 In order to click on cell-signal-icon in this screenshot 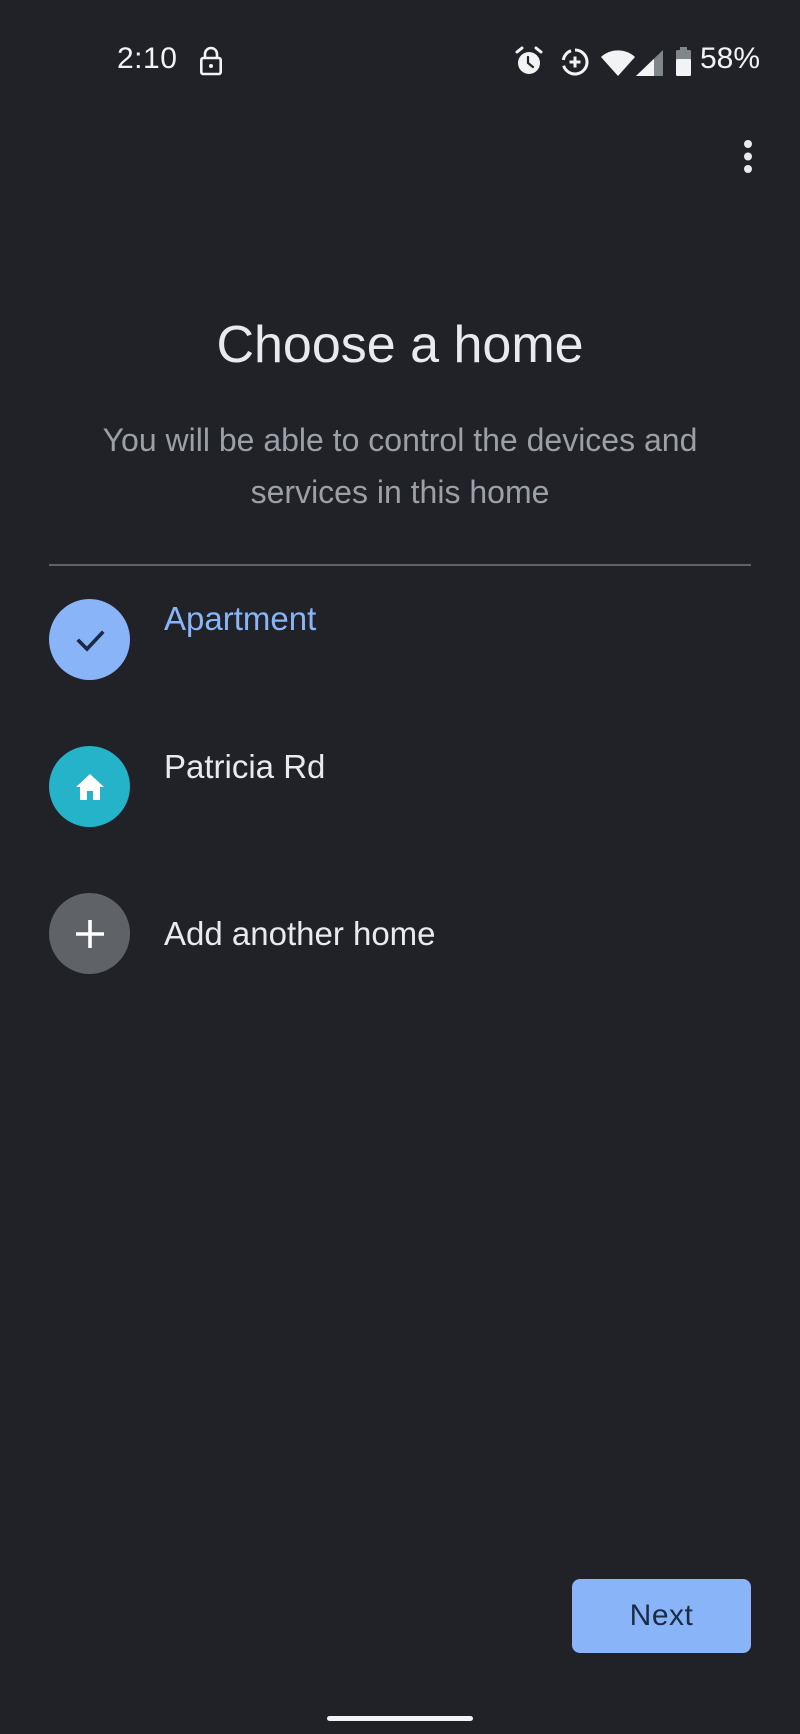, I will do `click(649, 63)`.